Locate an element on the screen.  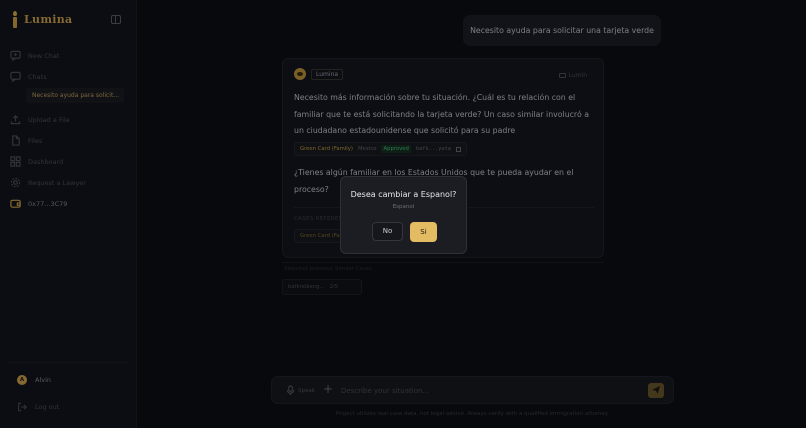
yes-button: Si is located at coordinates (423, 232).